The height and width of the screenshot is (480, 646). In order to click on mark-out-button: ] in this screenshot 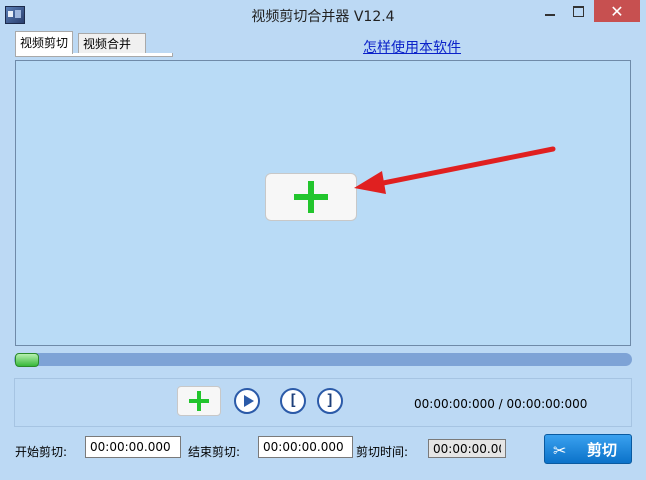, I will do `click(330, 401)`.